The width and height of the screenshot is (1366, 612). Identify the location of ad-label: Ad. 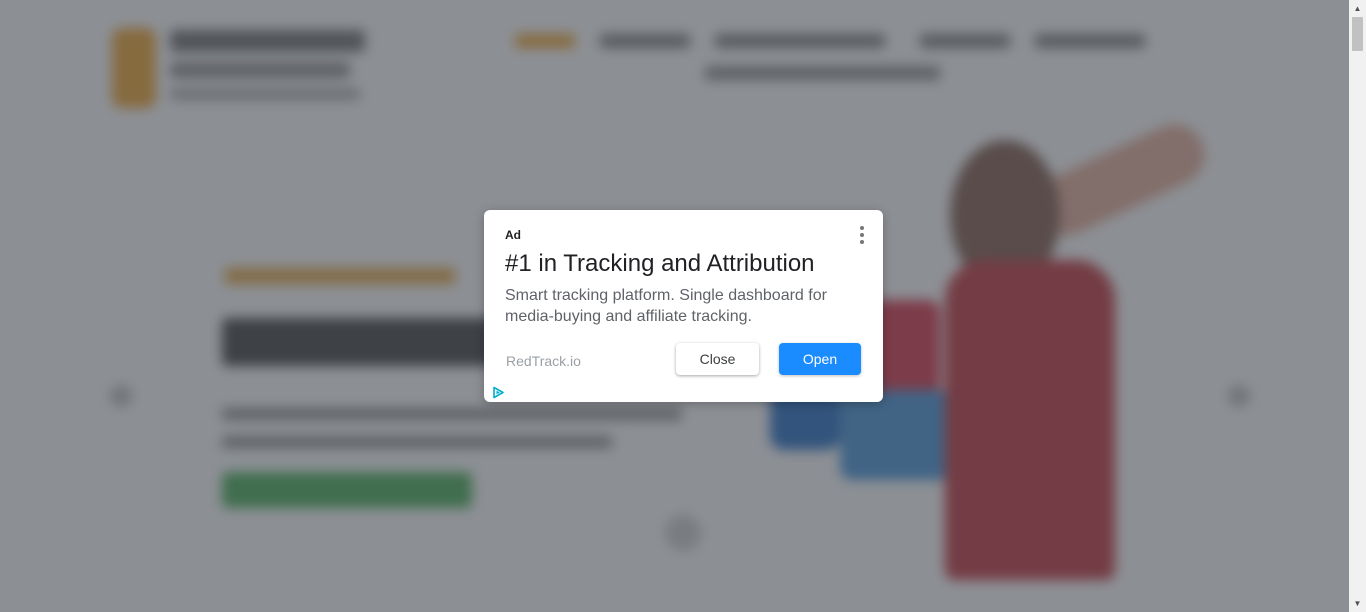
(513, 235).